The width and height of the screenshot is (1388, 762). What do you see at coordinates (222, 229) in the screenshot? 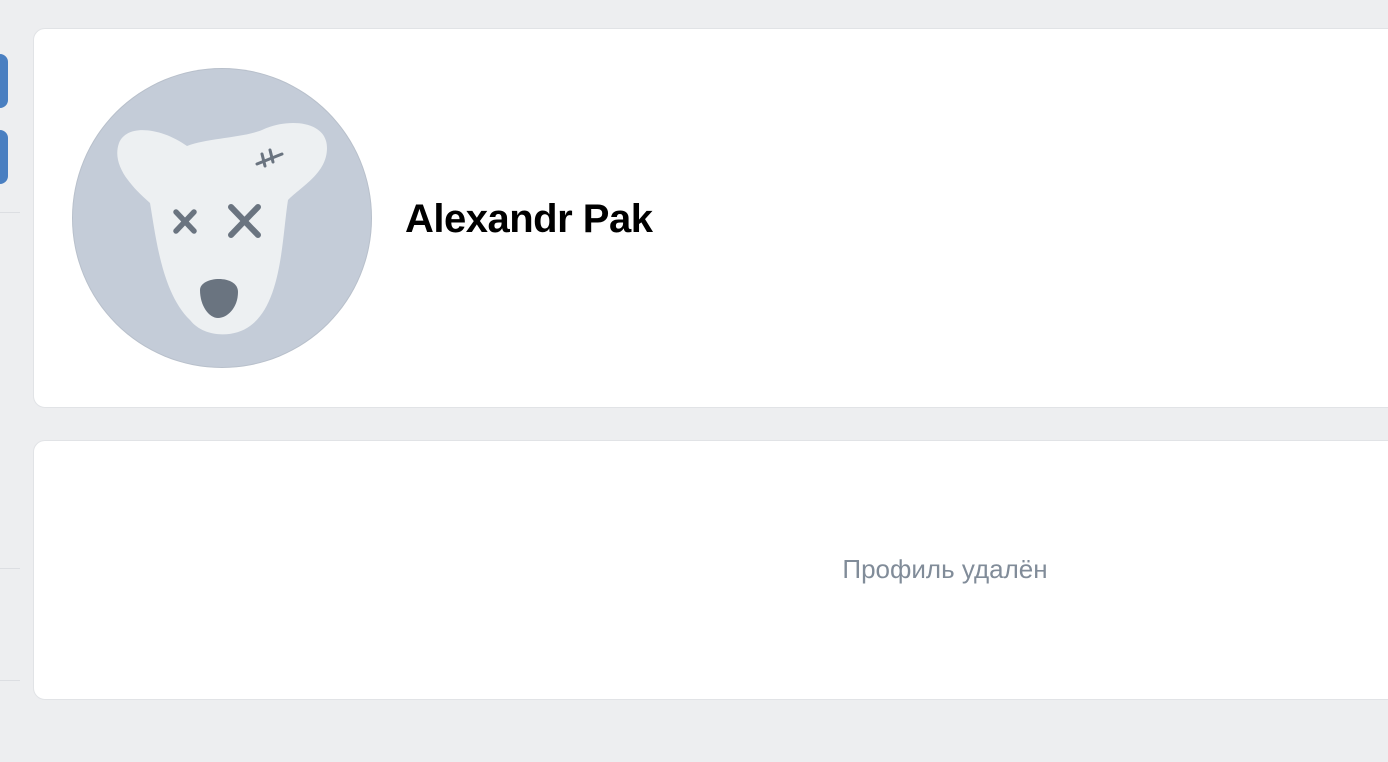
I see `deactivated-dog-icon` at bounding box center [222, 229].